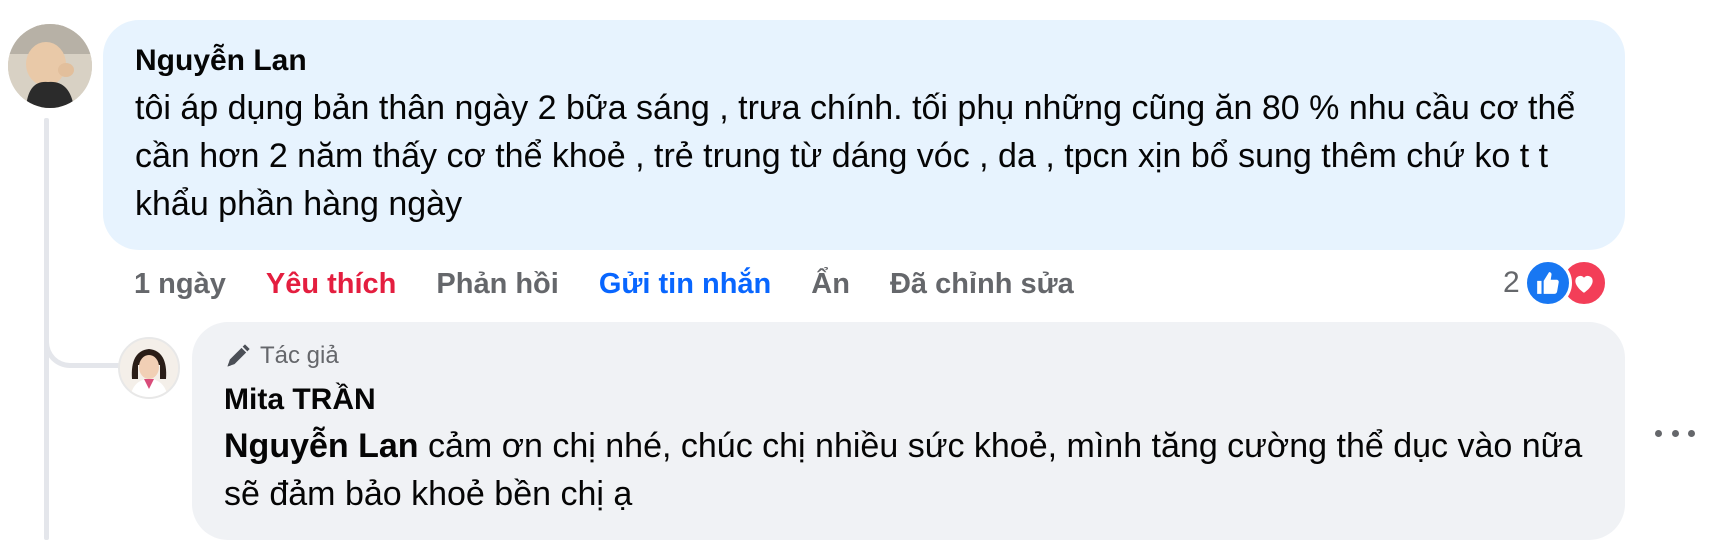  I want to click on send-message-button: Gửi tin nhắn, so click(685, 284).